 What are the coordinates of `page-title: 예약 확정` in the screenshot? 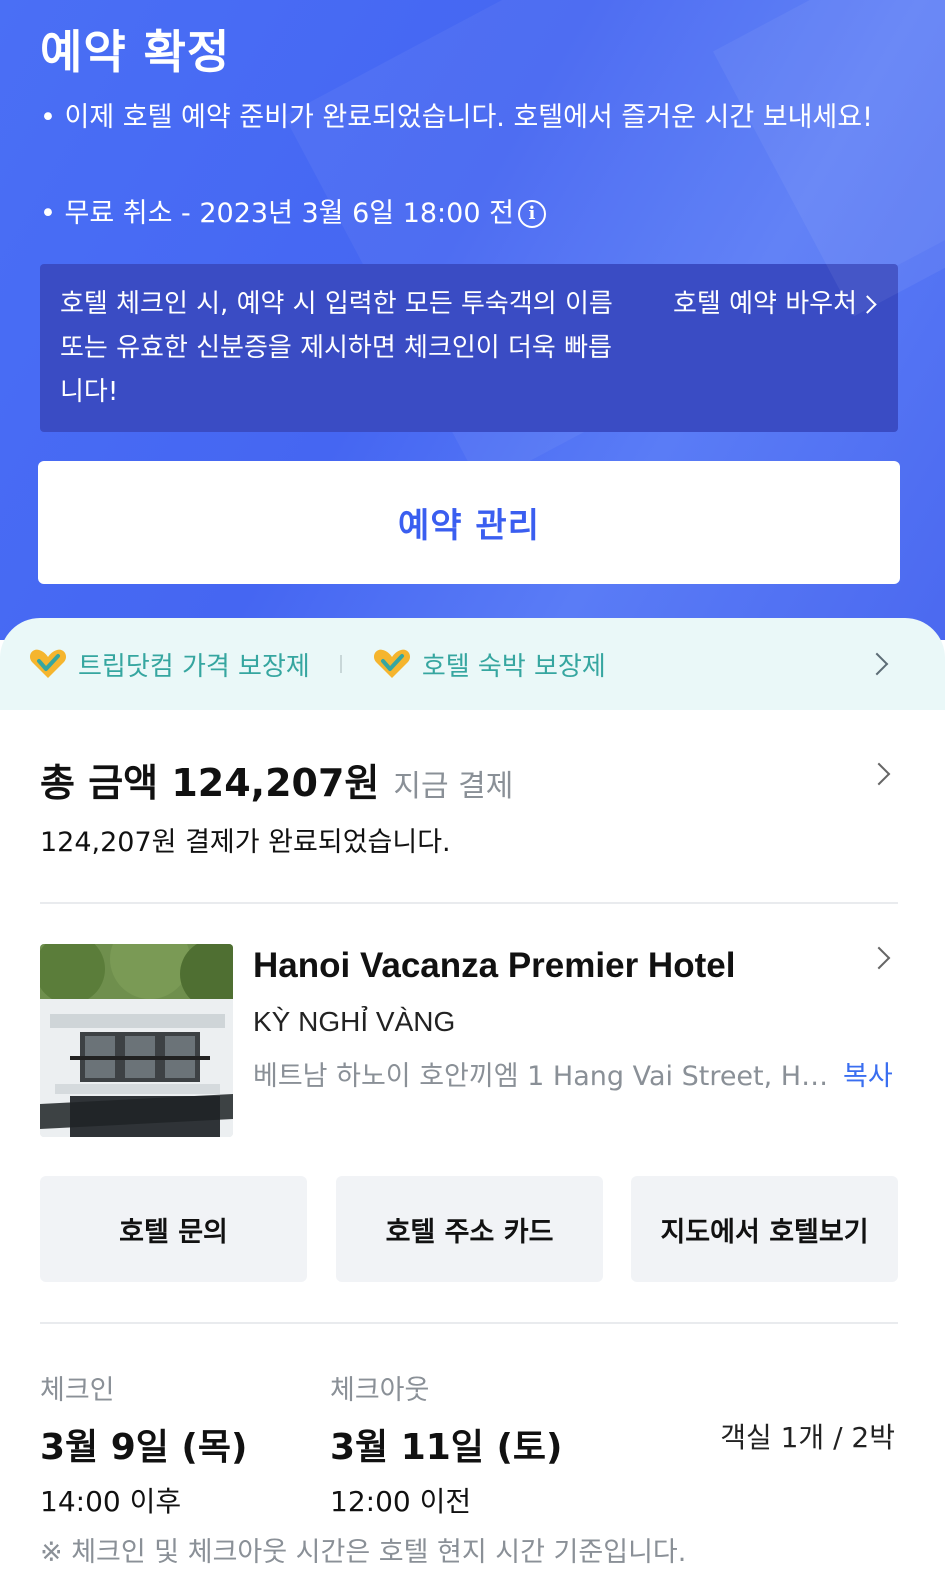 It's located at (135, 52).